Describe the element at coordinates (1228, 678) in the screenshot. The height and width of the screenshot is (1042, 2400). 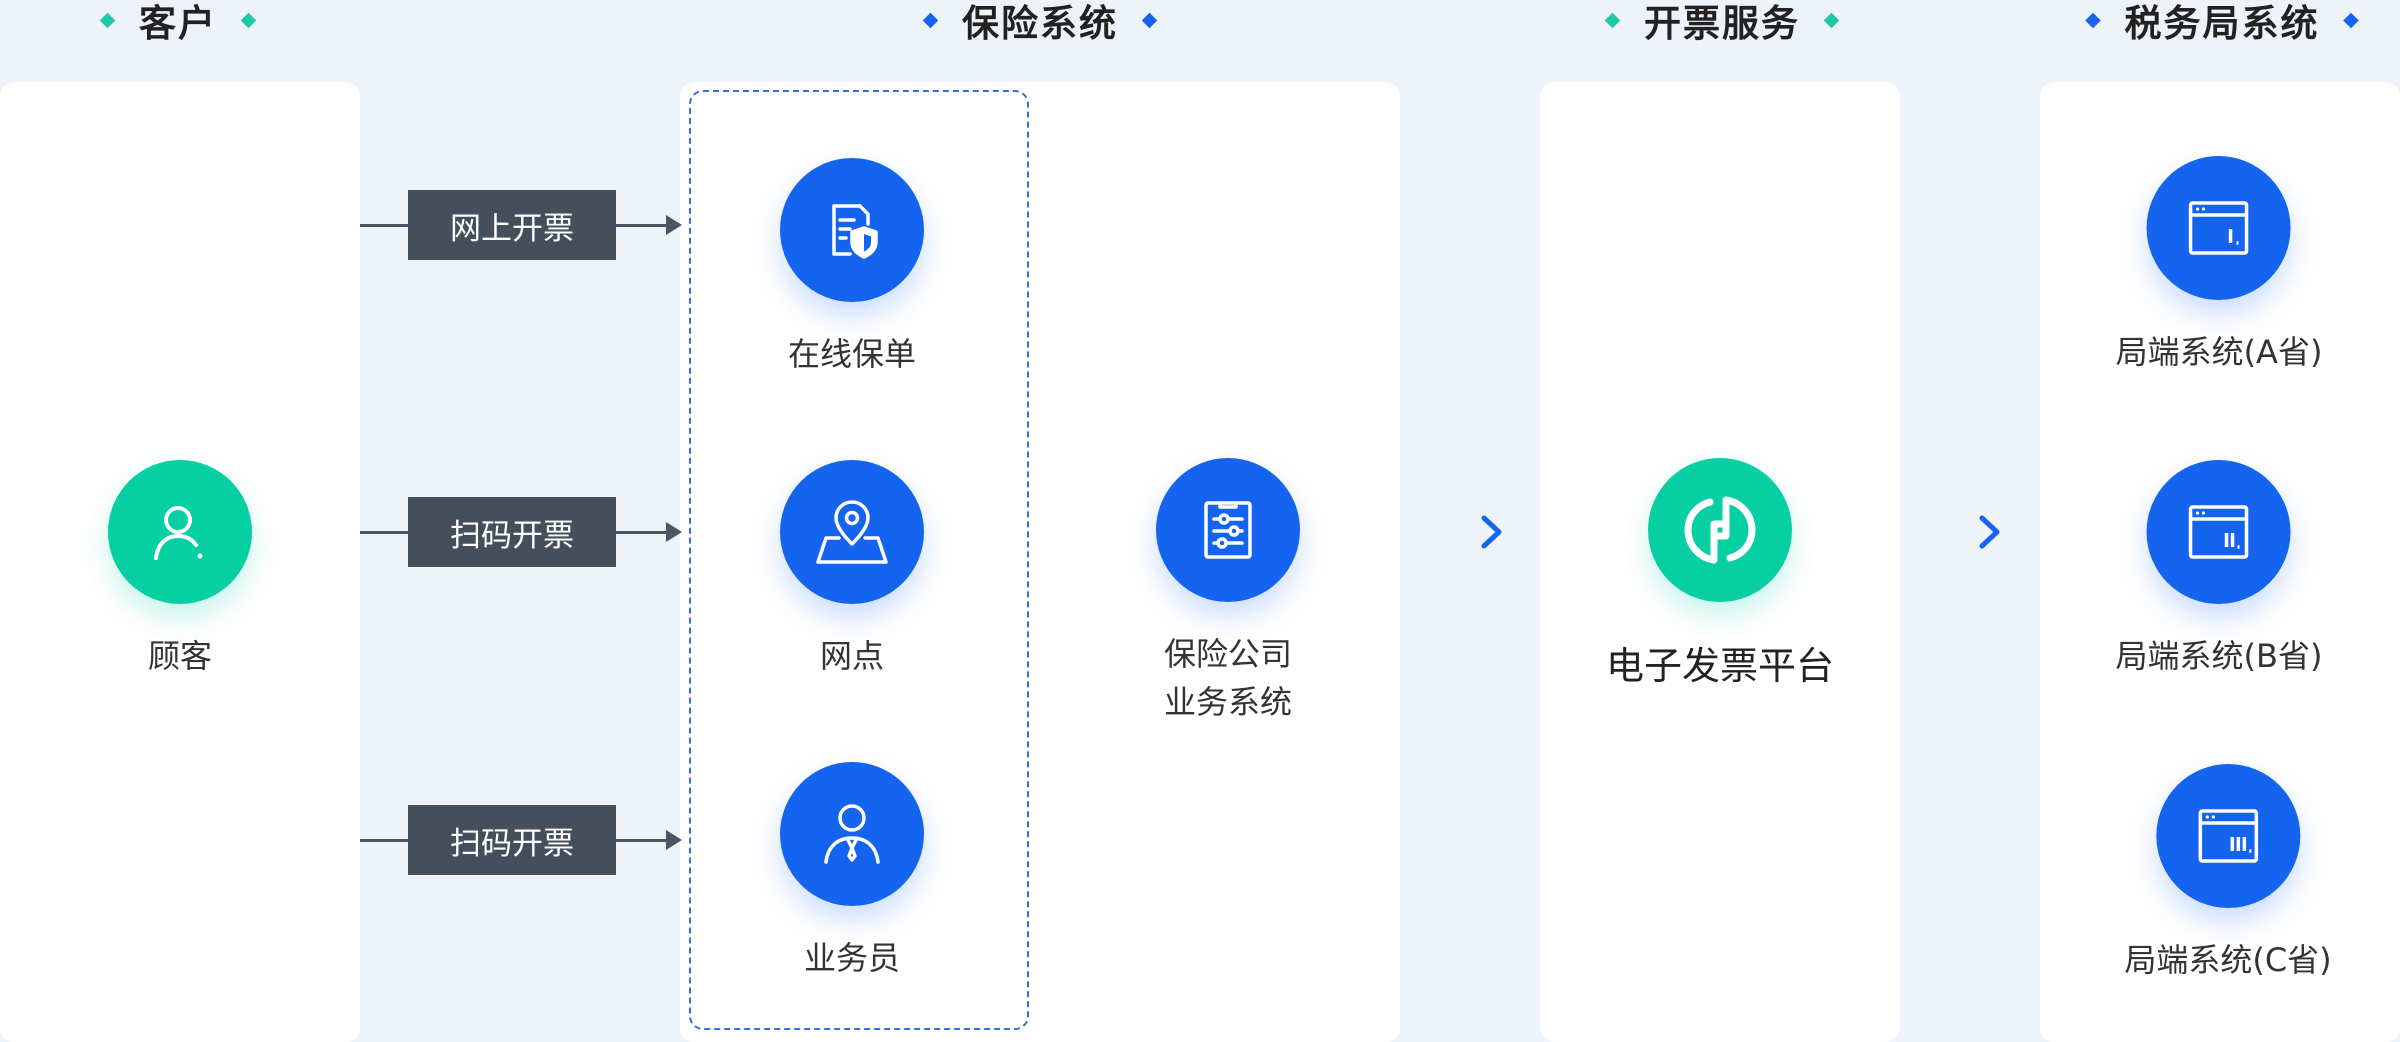
I see `insurance-company-label: 保险公司 业务系统` at that location.